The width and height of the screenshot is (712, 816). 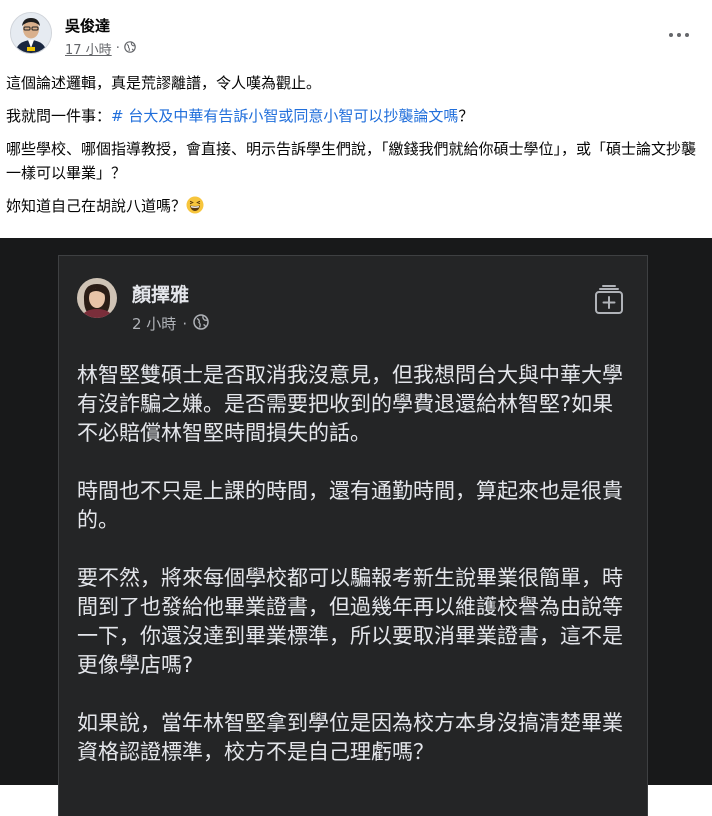 What do you see at coordinates (88, 48) in the screenshot?
I see `post-timestamp: 17 小時` at bounding box center [88, 48].